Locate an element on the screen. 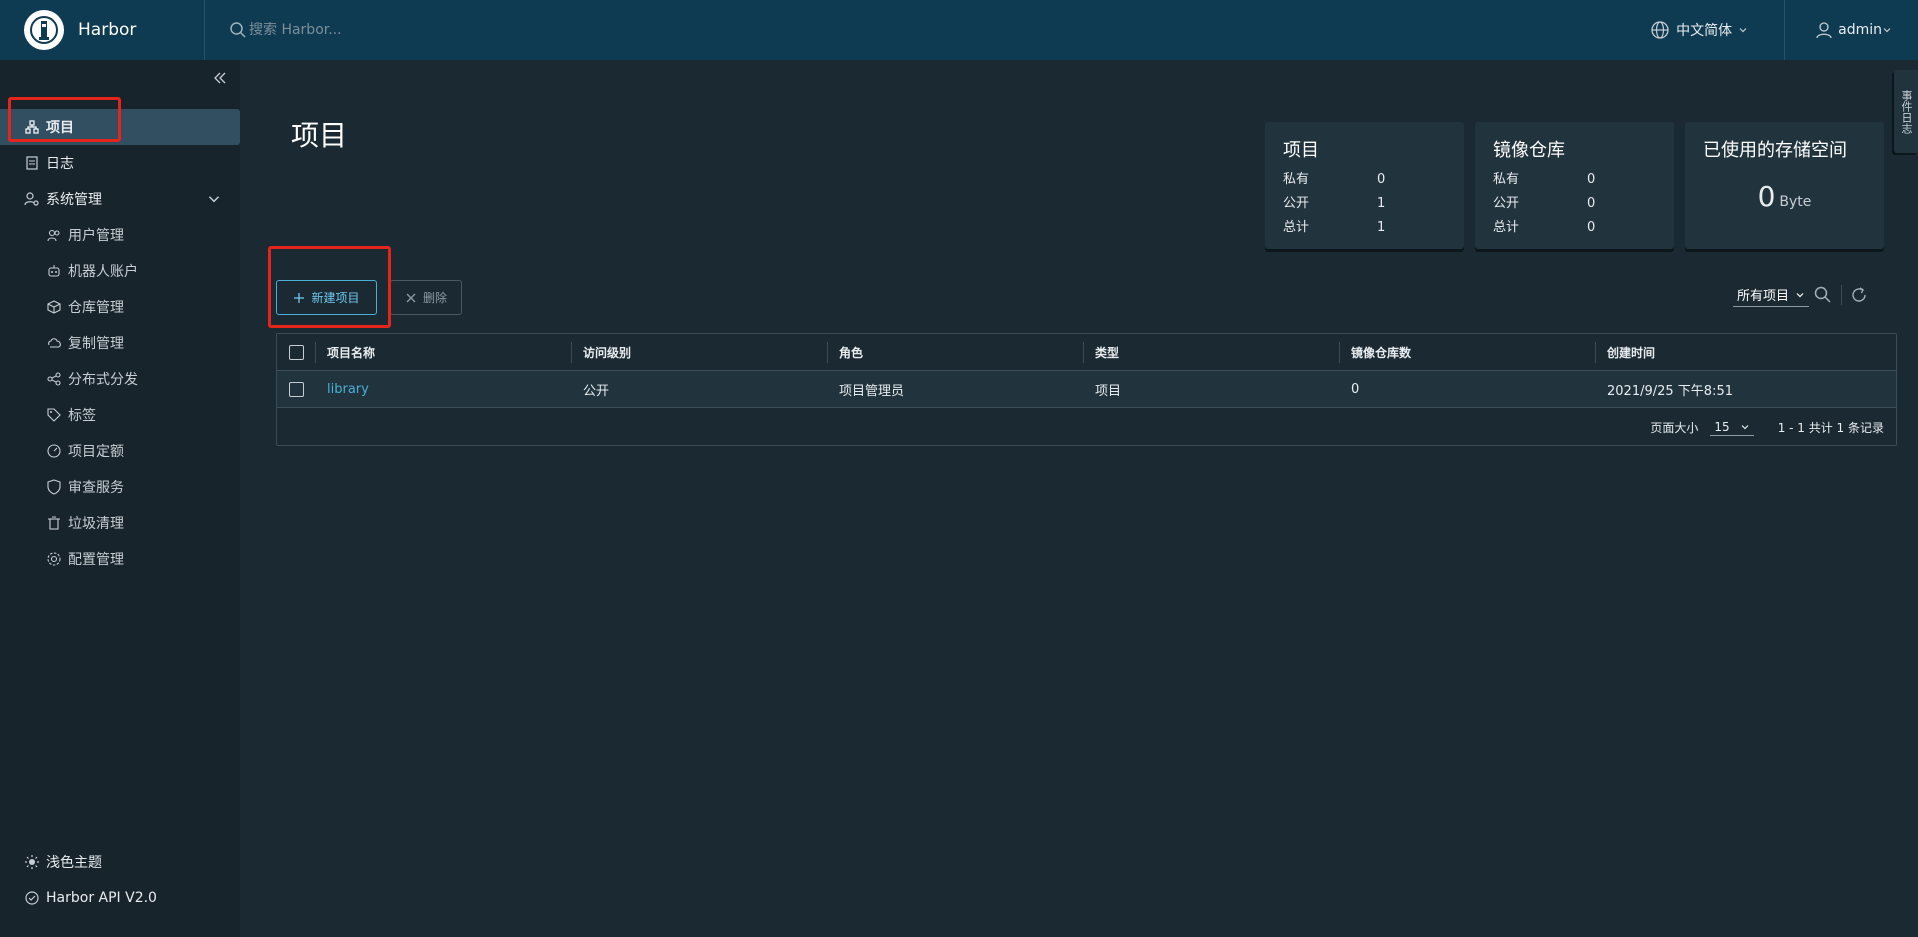 The image size is (1918, 937). page-size-value: 15 is located at coordinates (1722, 426).